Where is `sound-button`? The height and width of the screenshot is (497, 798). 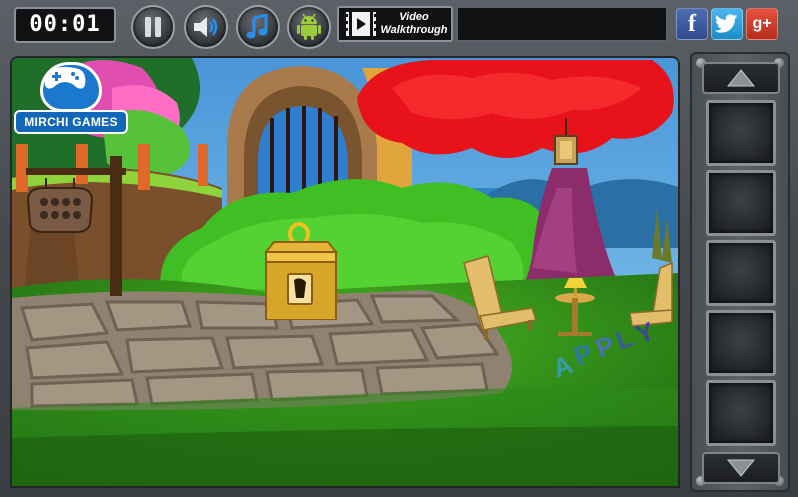 sound-button is located at coordinates (206, 27).